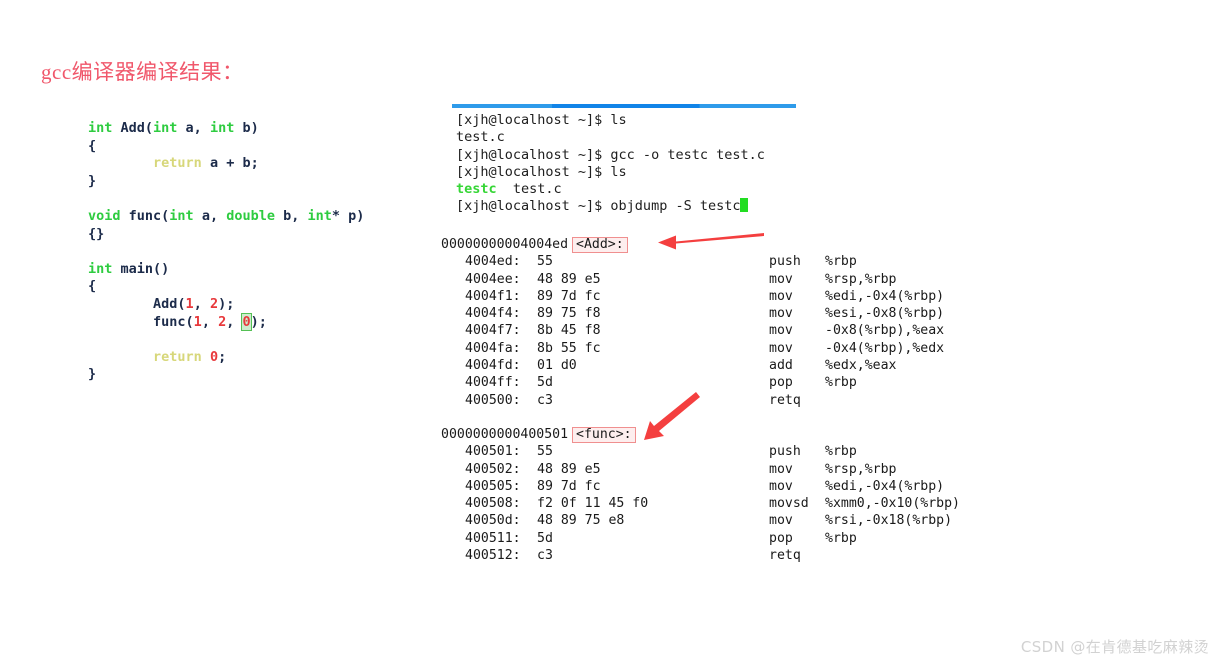 The height and width of the screenshot is (671, 1227). I want to click on disassembly-instruction-row: 4004f1: 89 7d fc mov %edi,-0x4(%rbp), so click(692, 296).